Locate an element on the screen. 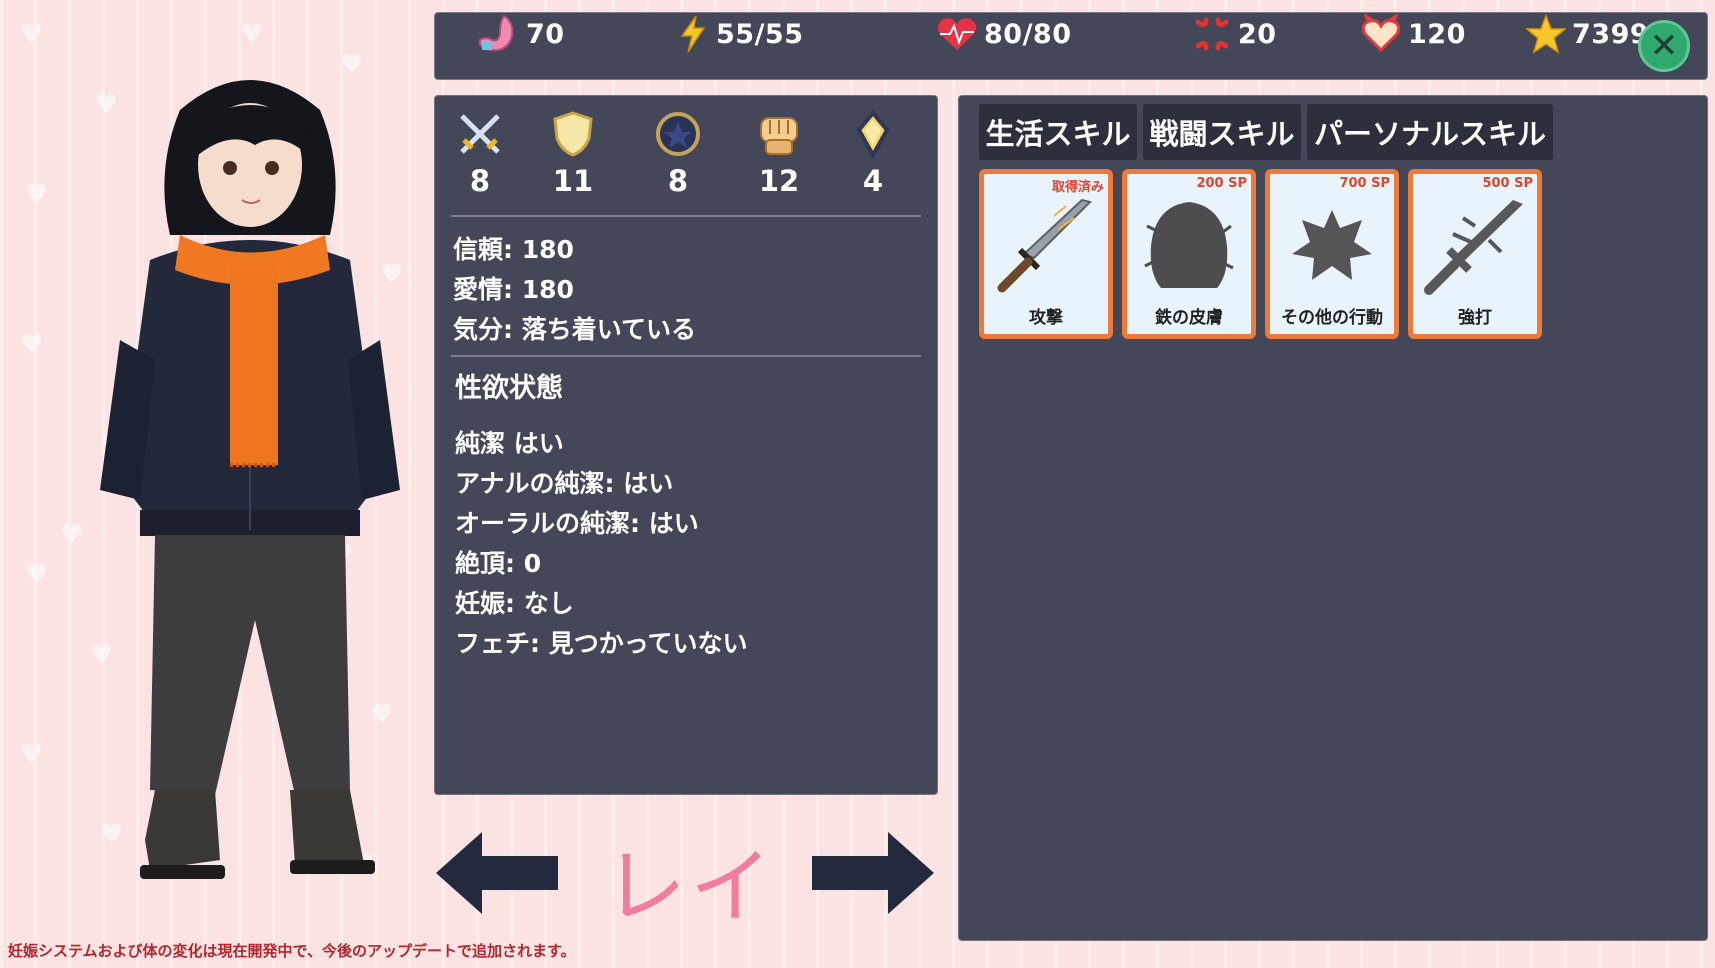 The height and width of the screenshot is (968, 1715). section-heading: 性欲状態 is located at coordinates (509, 388).